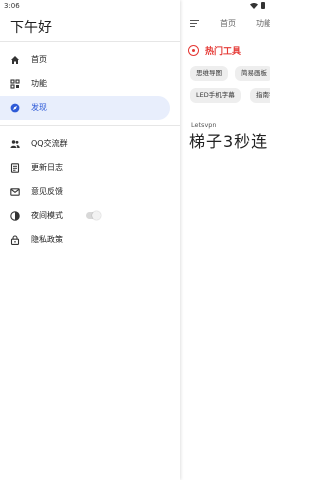 The image size is (320, 480). I want to click on hot-tools-header: 热门工具, so click(214, 50).